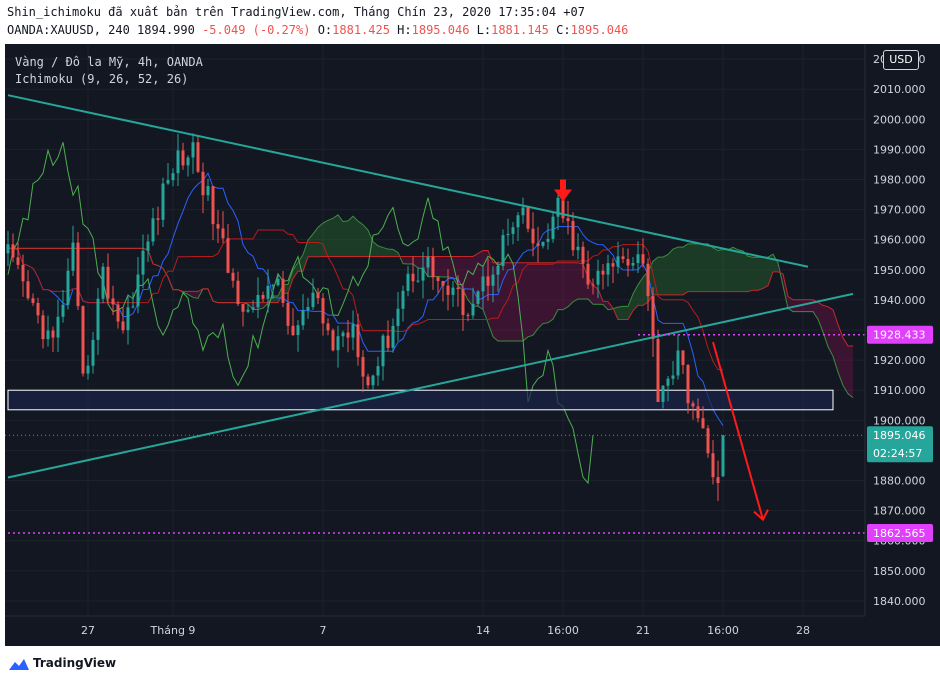  Describe the element at coordinates (520, 30) in the screenshot. I see `low-value: 1881.145` at that location.